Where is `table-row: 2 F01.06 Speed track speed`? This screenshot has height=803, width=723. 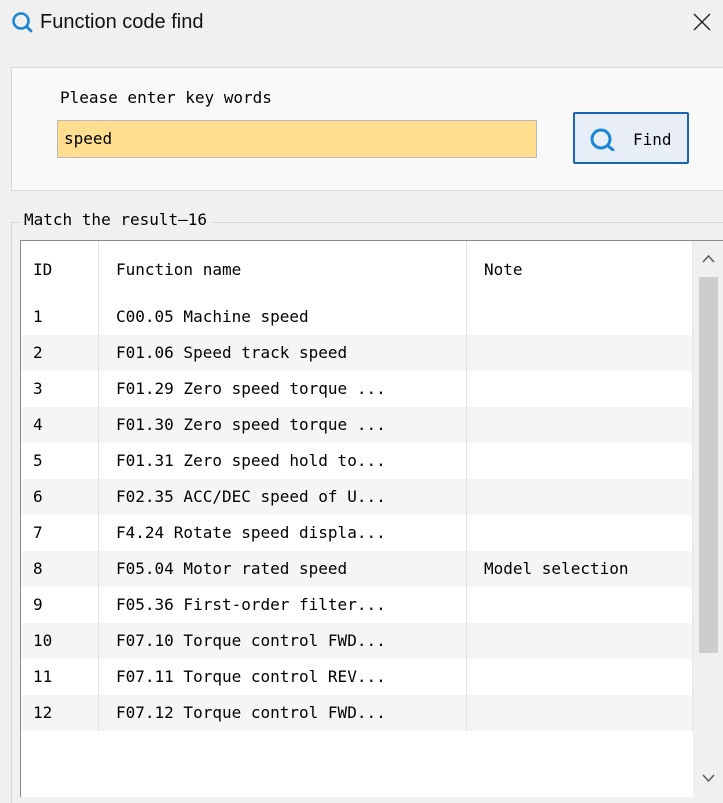 table-row: 2 F01.06 Speed track speed is located at coordinates (357, 353).